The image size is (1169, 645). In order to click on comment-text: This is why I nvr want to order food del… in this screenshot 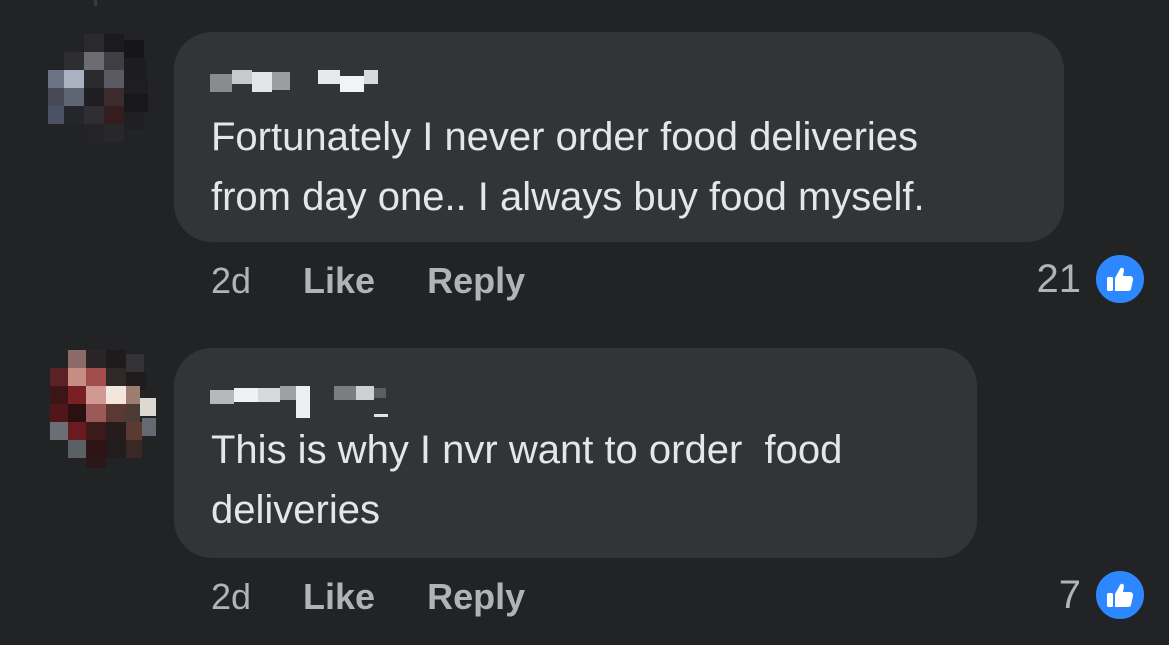, I will do `click(527, 480)`.